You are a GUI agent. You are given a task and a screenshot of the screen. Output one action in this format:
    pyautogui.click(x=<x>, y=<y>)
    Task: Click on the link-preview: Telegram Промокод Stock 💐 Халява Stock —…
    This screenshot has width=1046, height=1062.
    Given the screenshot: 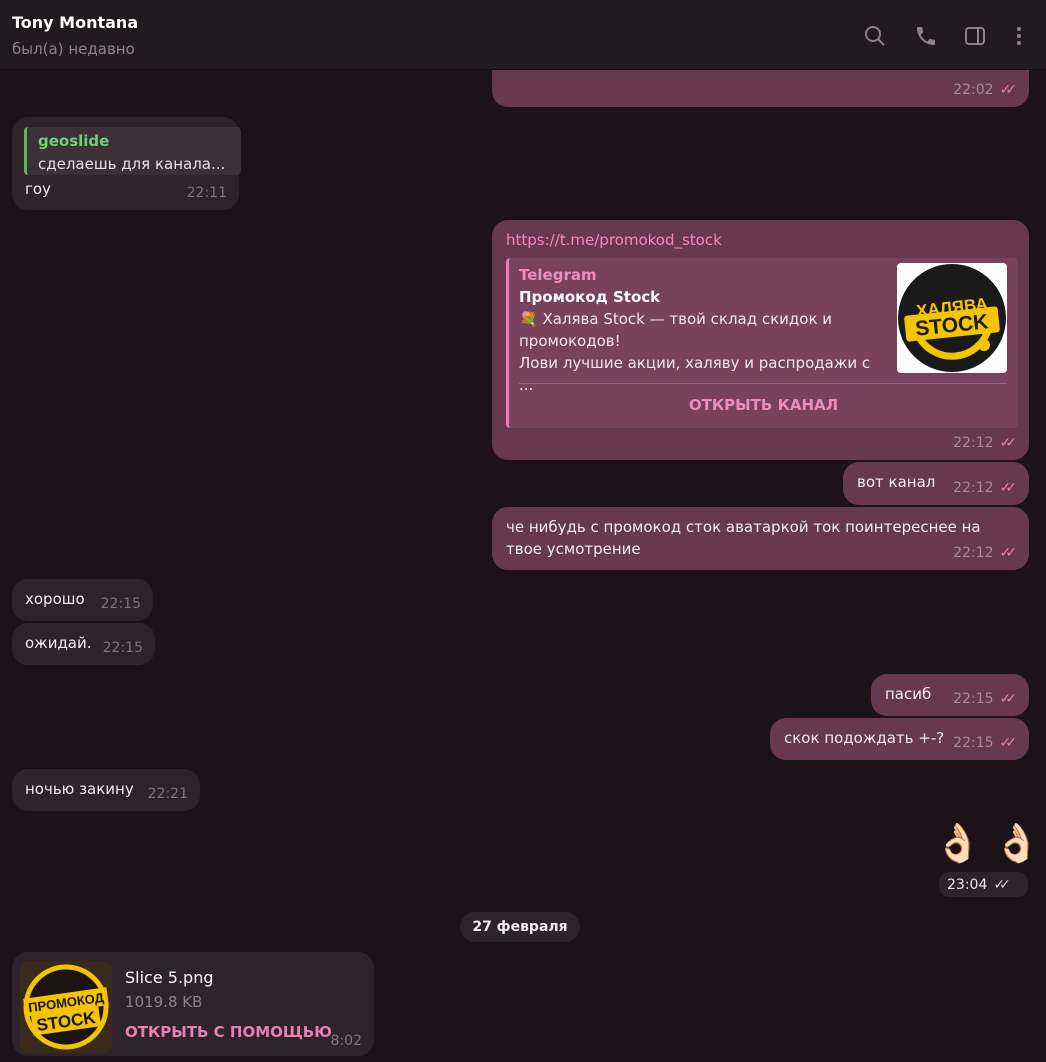 What is the action you would take?
    pyautogui.click(x=762, y=343)
    